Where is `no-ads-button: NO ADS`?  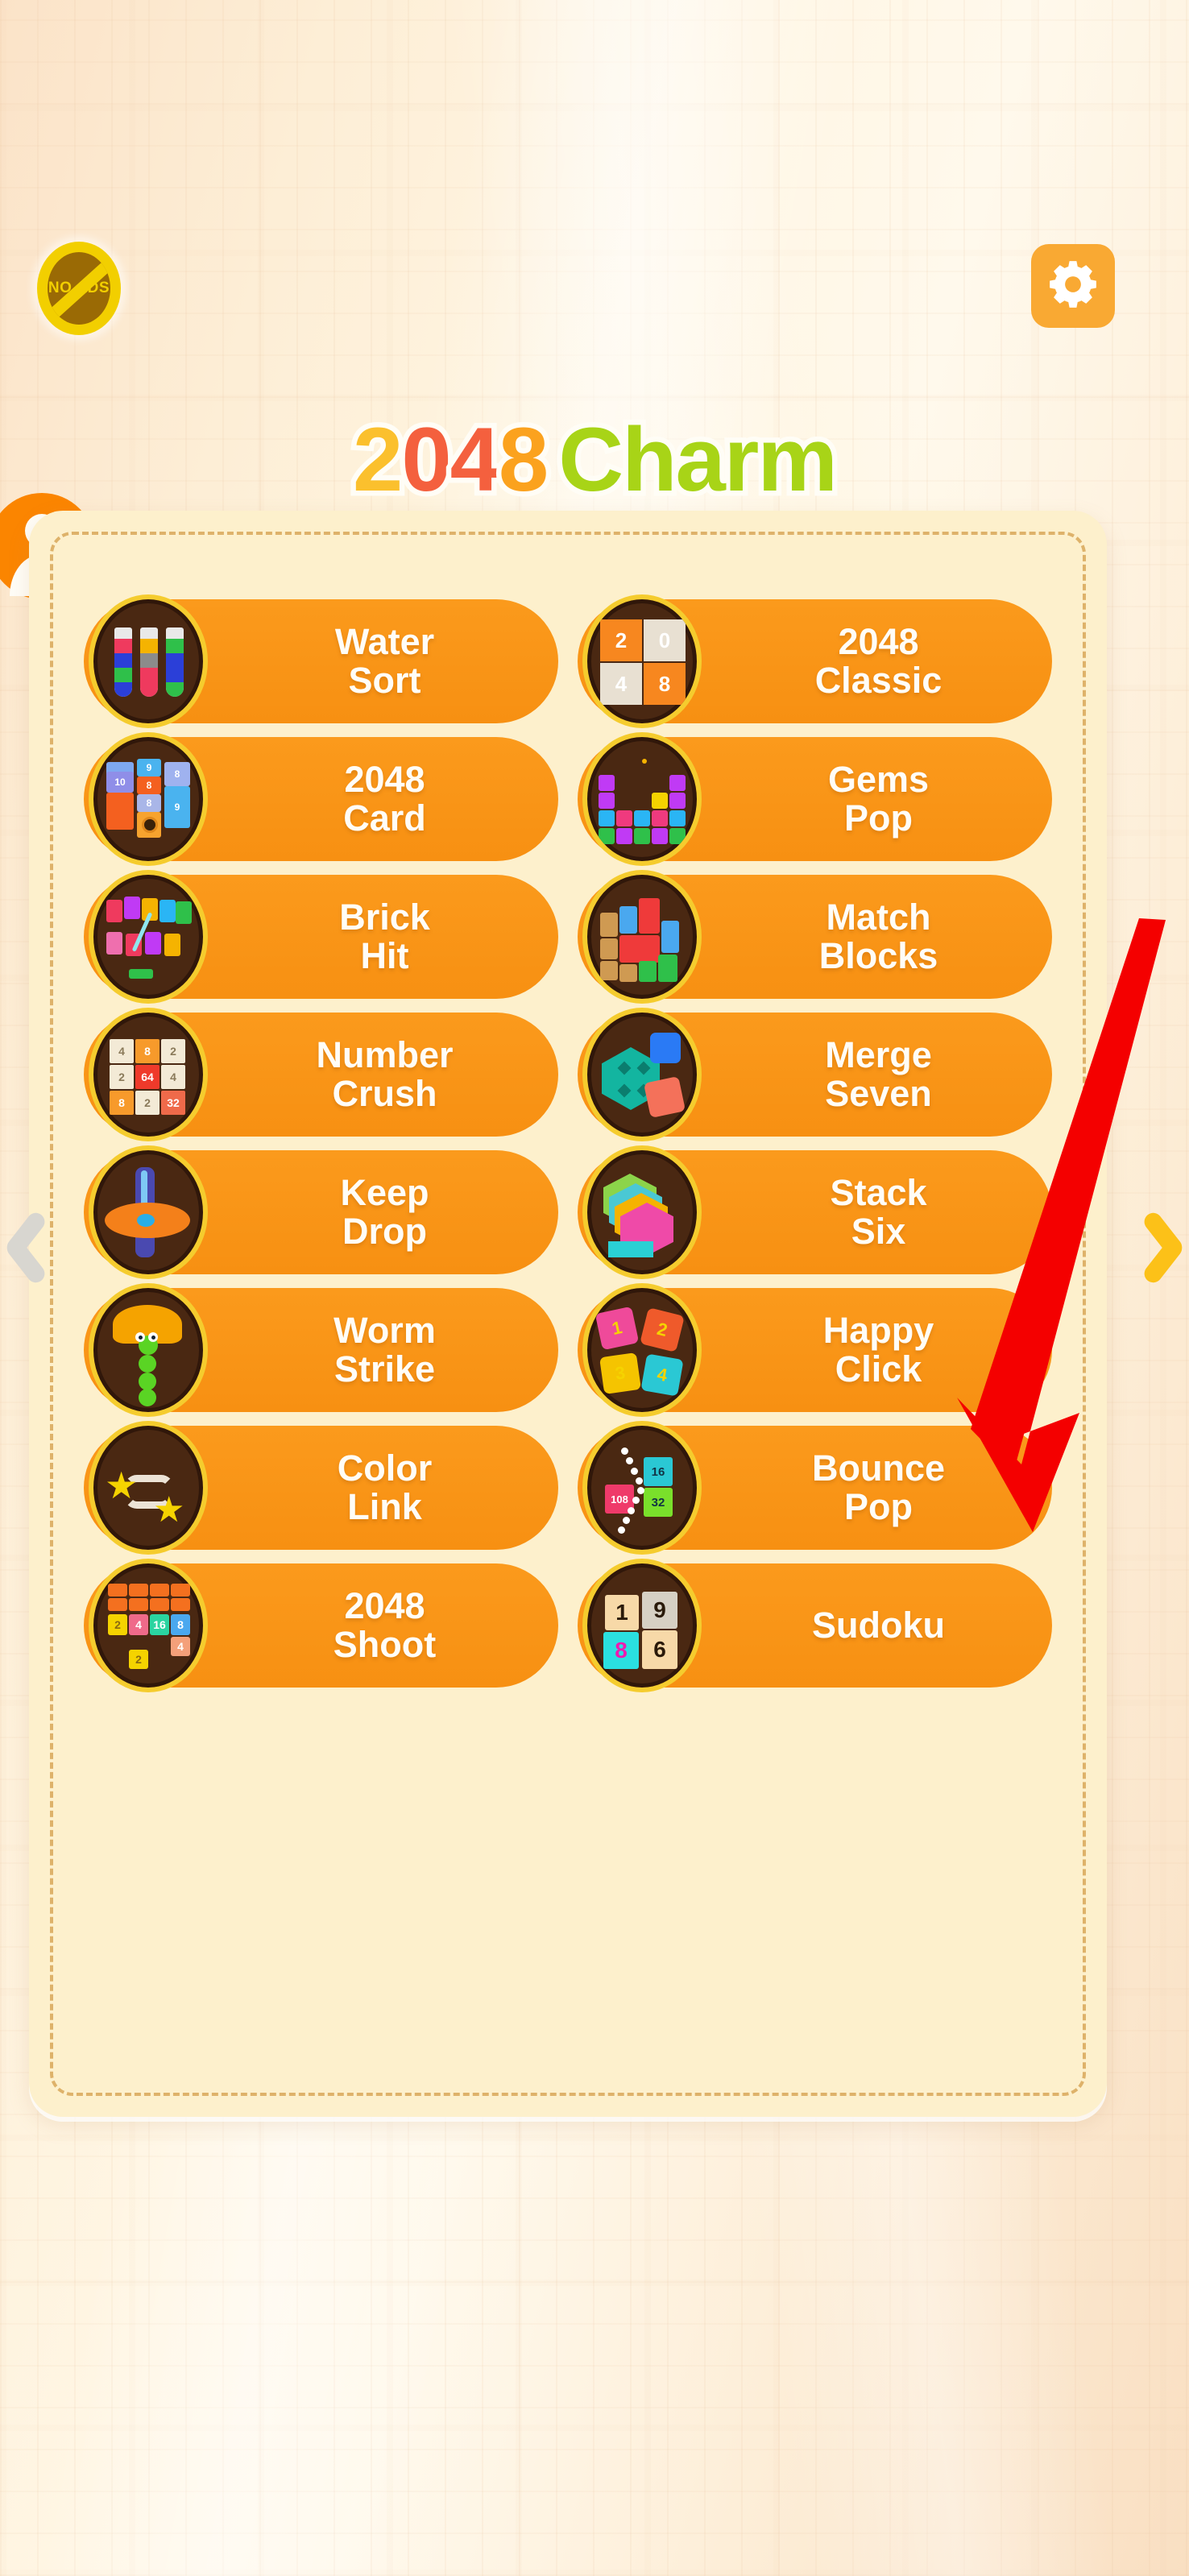
no-ads-button: NO ADS is located at coordinates (79, 288).